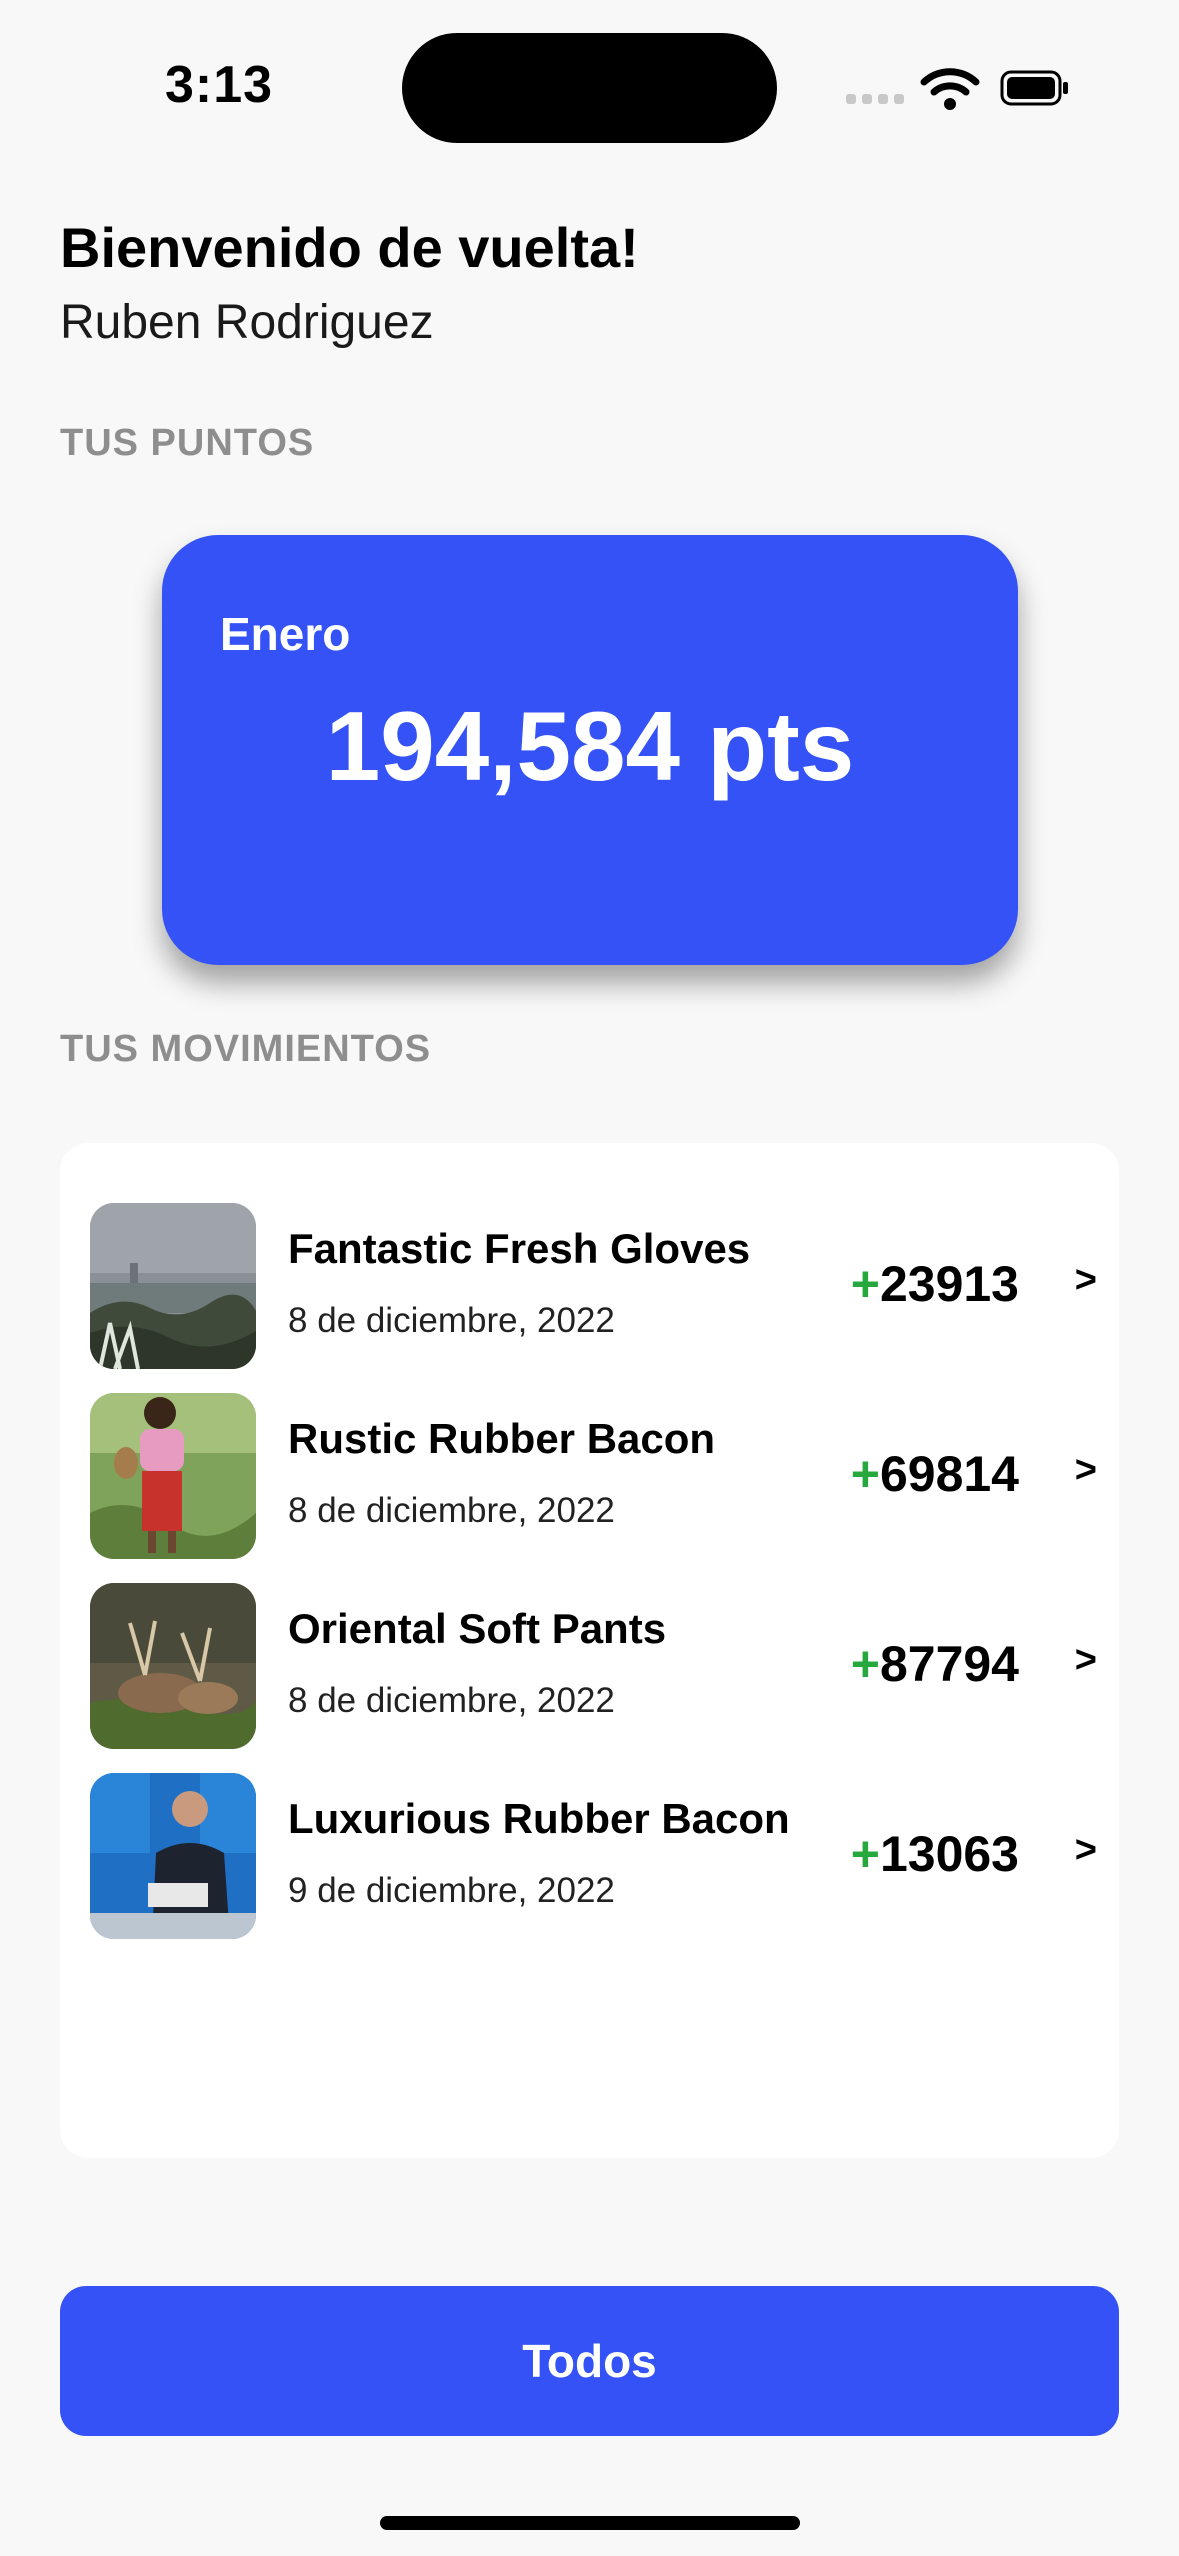 This screenshot has height=2556, width=1179. I want to click on home-indicator, so click(590, 2523).